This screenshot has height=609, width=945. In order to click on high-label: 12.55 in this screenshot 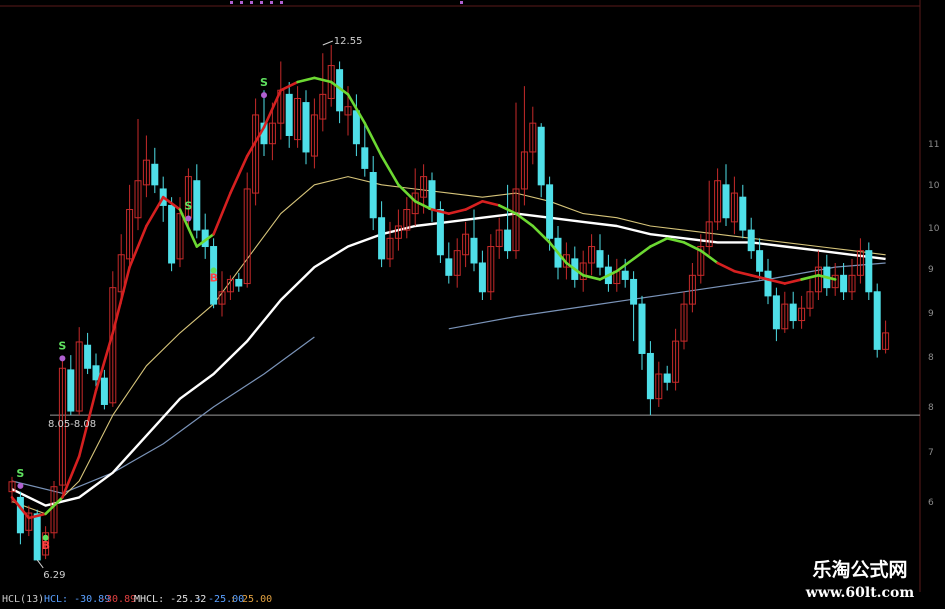, I will do `click(348, 41)`.